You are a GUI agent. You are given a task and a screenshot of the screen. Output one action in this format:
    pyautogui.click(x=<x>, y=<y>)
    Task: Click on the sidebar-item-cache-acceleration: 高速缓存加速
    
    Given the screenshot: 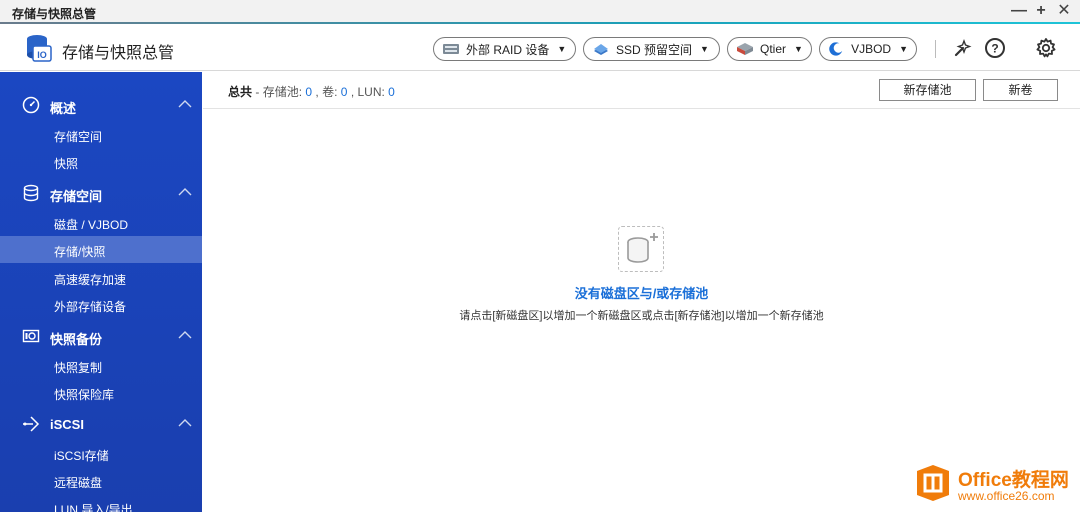 What is the action you would take?
    pyautogui.click(x=101, y=277)
    